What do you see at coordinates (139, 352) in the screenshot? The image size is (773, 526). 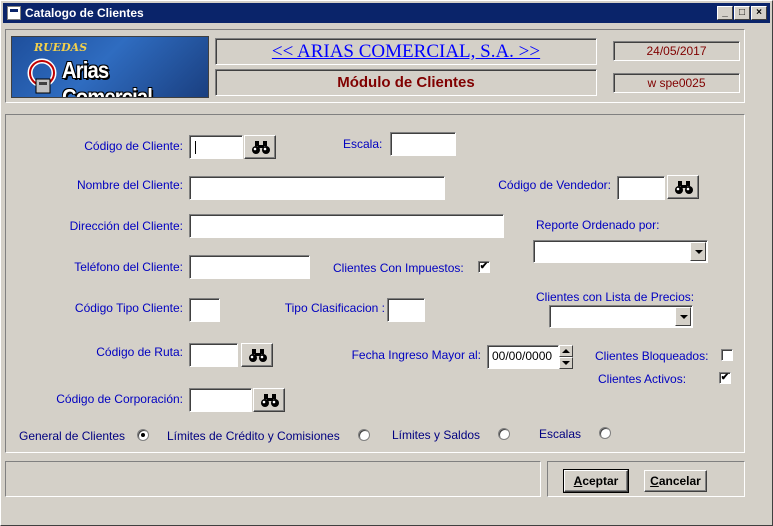 I see `ruta-label: Código de Ruta:` at bounding box center [139, 352].